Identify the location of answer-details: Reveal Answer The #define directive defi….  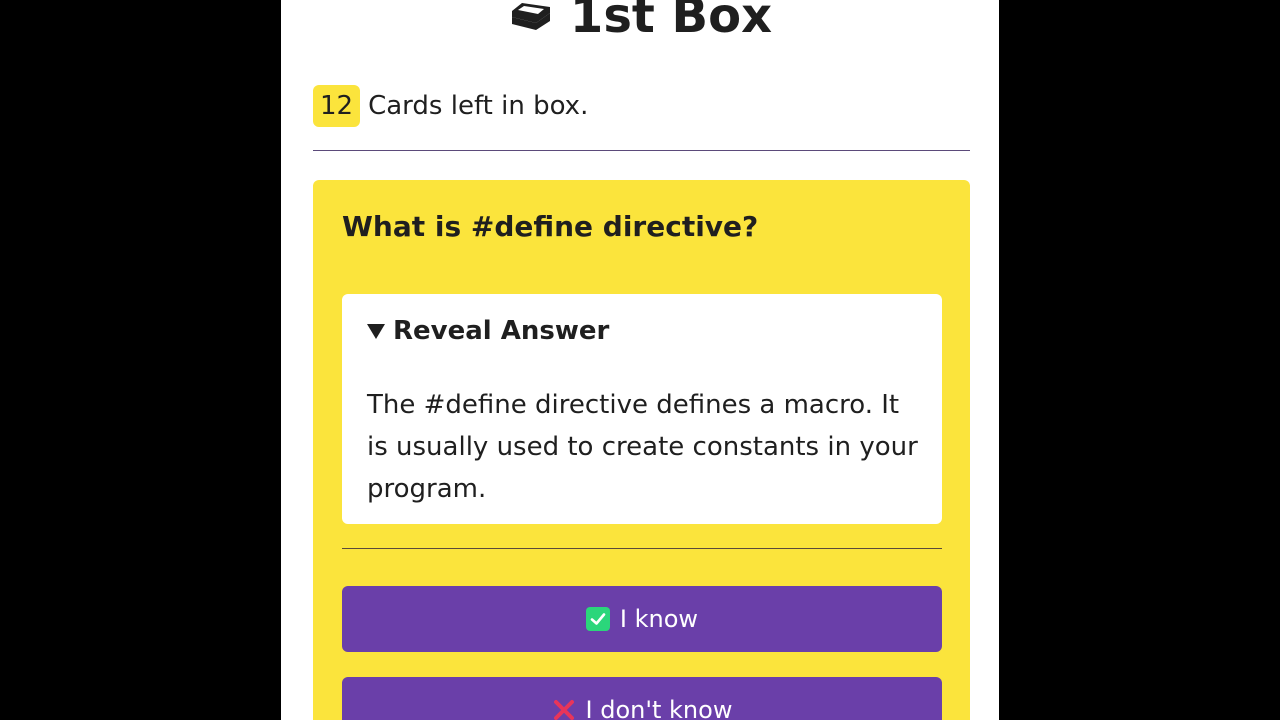
(642, 409).